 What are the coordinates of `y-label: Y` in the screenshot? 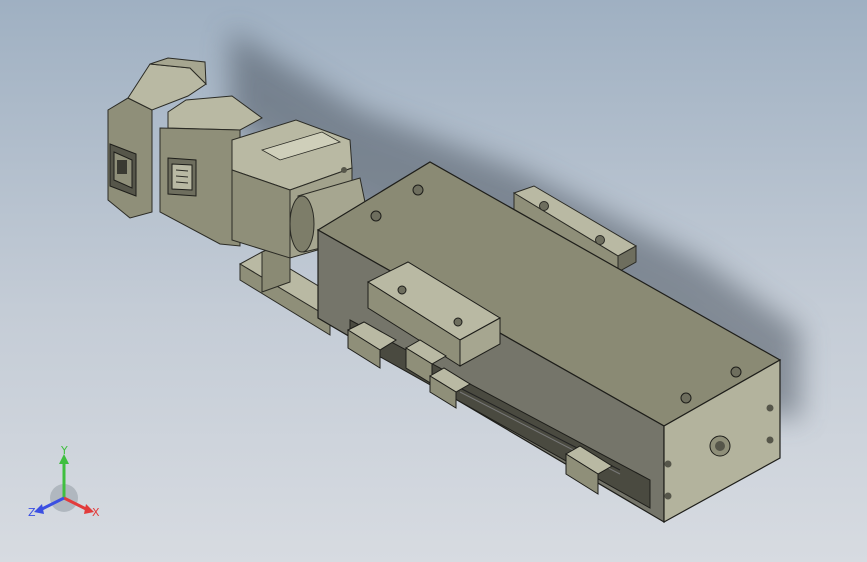 It's located at (64, 451).